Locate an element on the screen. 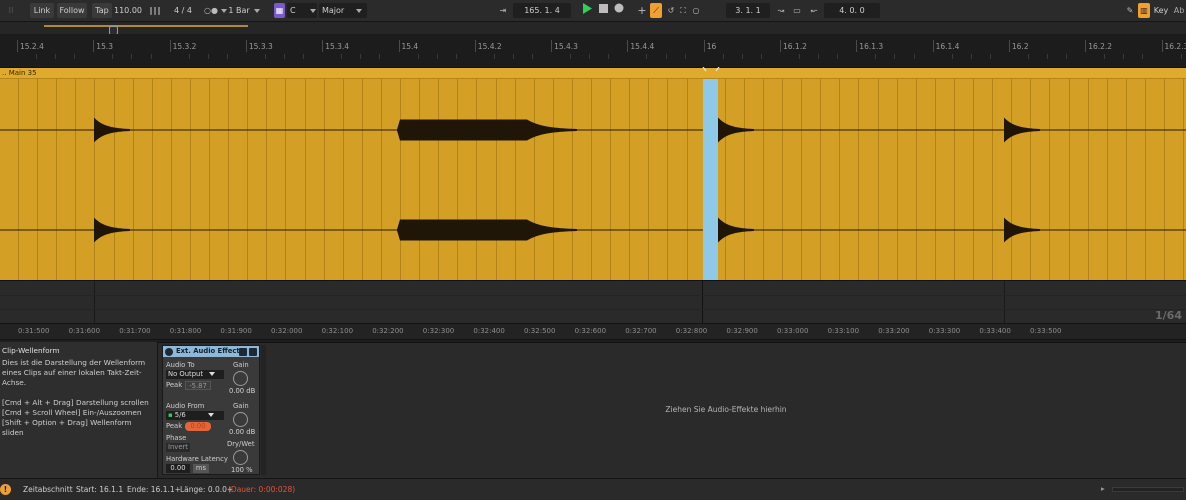 The height and width of the screenshot is (500, 1186). latency-unit-toggle: ms is located at coordinates (201, 468).